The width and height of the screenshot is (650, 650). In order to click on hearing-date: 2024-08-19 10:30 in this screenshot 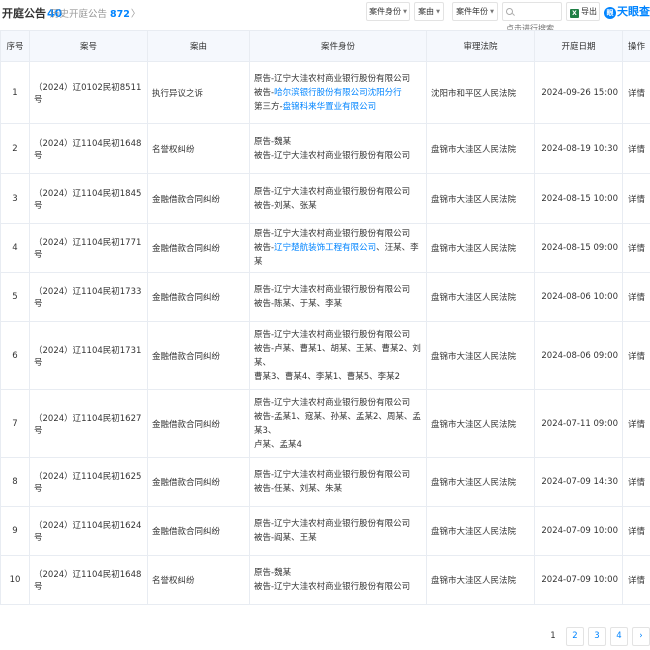, I will do `click(578, 148)`.